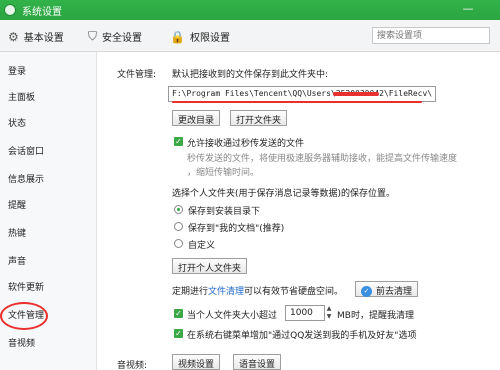  Describe the element at coordinates (42, 12) in the screenshot. I see `window-title: 系统设置` at that location.